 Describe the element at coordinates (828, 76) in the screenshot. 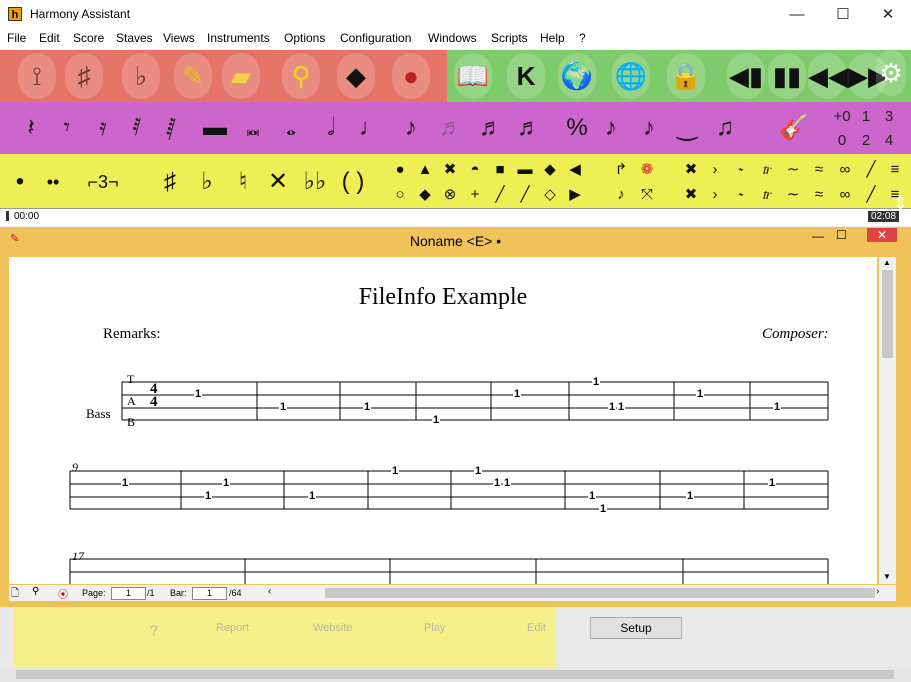

I see `rewind-icon: ◀◀` at that location.